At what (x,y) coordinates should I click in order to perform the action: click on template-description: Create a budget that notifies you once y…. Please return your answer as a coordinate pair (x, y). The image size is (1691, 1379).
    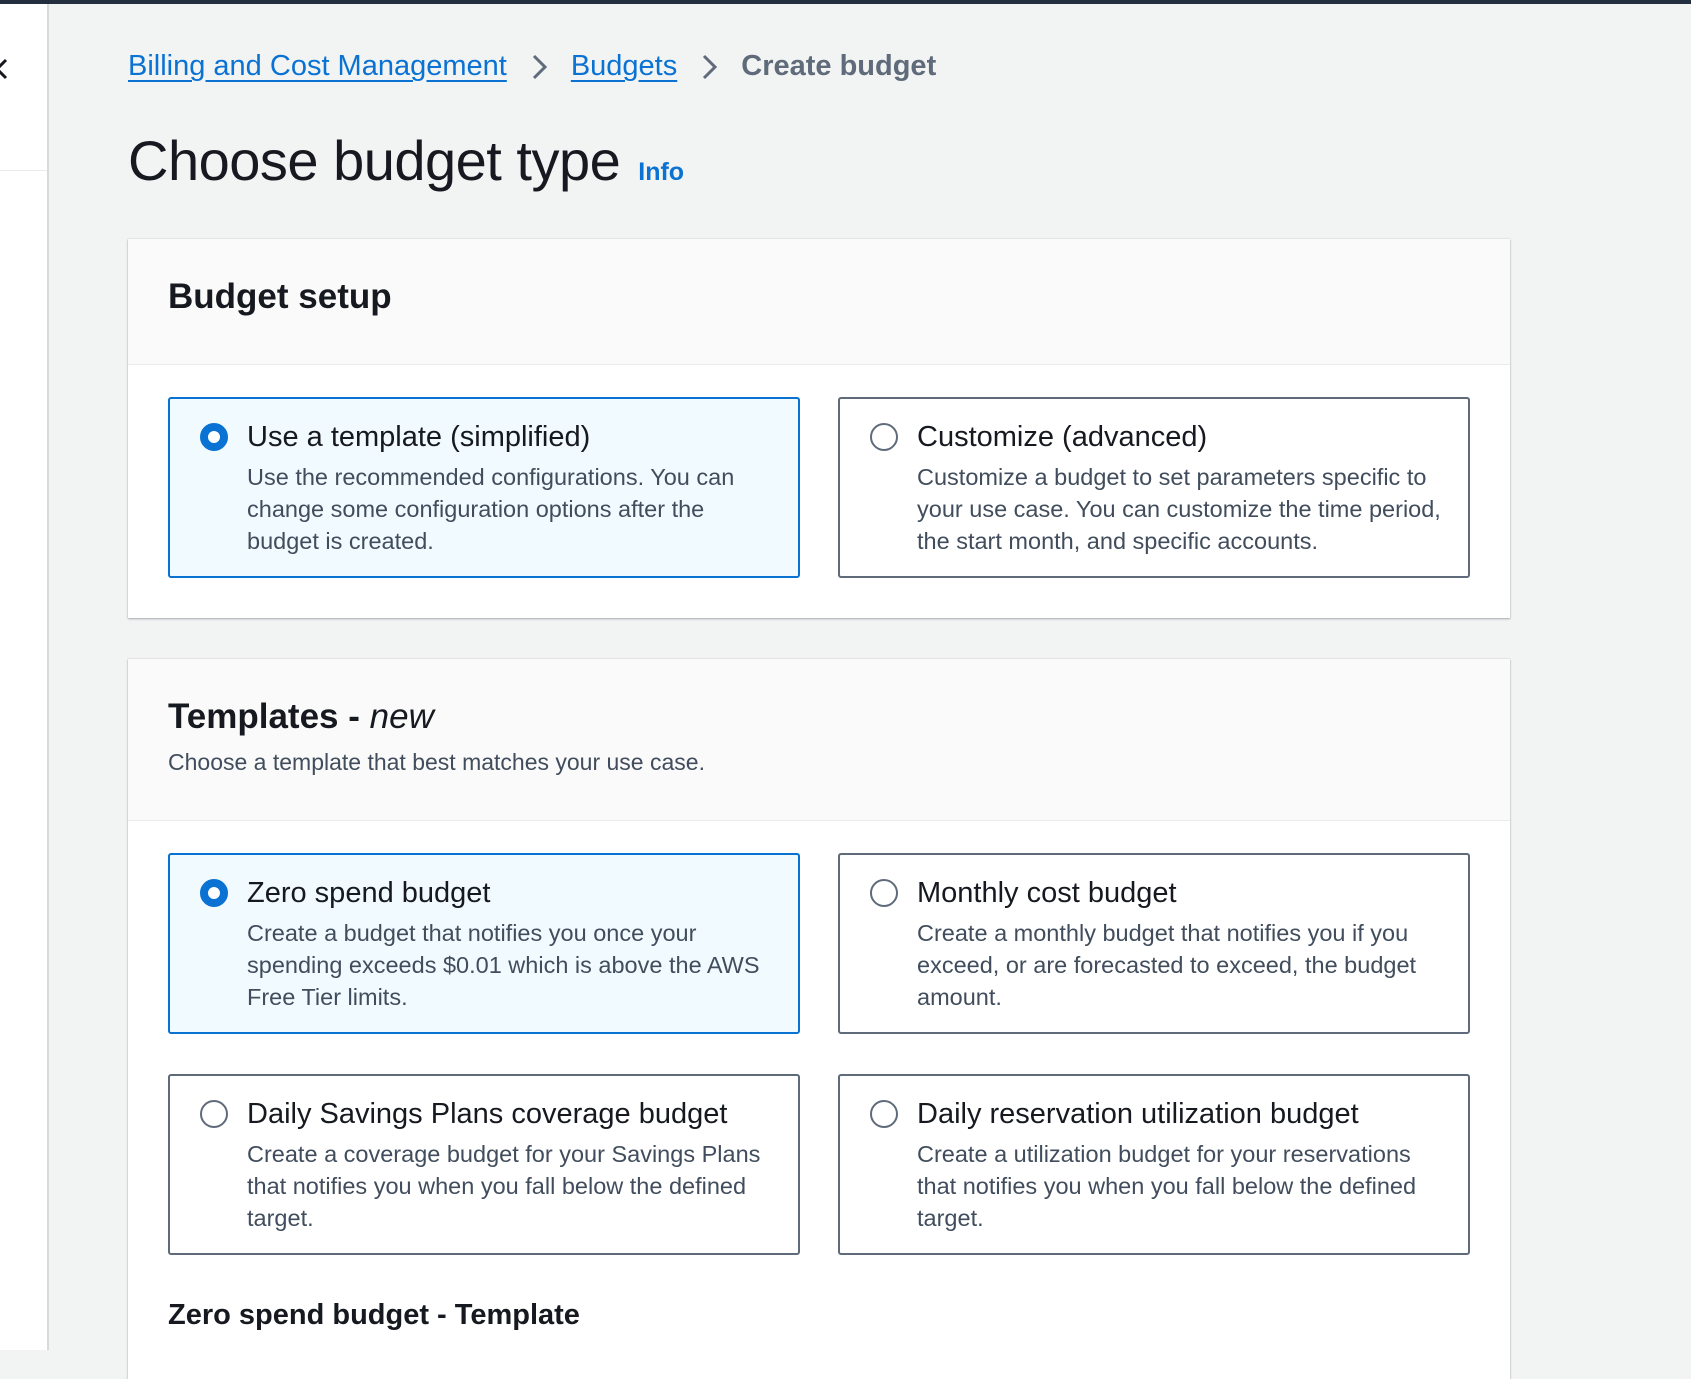
    Looking at the image, I should click on (503, 965).